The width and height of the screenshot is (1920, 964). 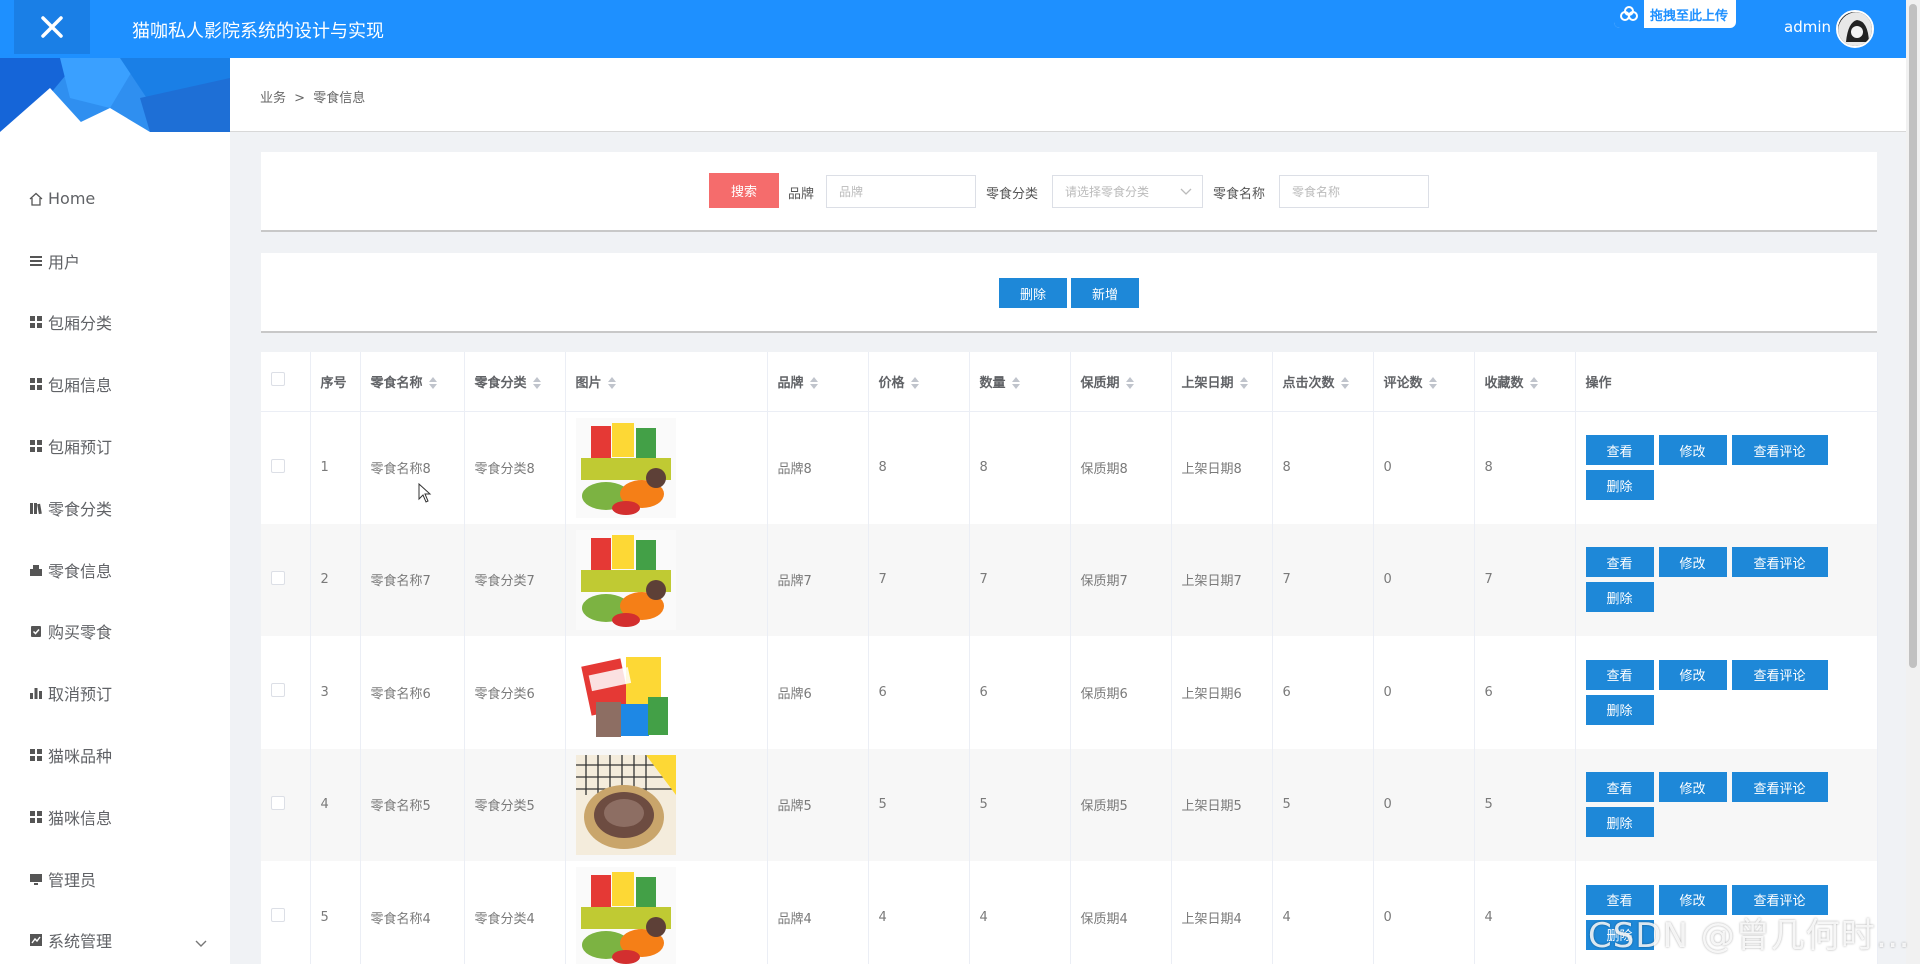 What do you see at coordinates (115, 446) in the screenshot?
I see `sidebar-item-room-booking: 包厢预订` at bounding box center [115, 446].